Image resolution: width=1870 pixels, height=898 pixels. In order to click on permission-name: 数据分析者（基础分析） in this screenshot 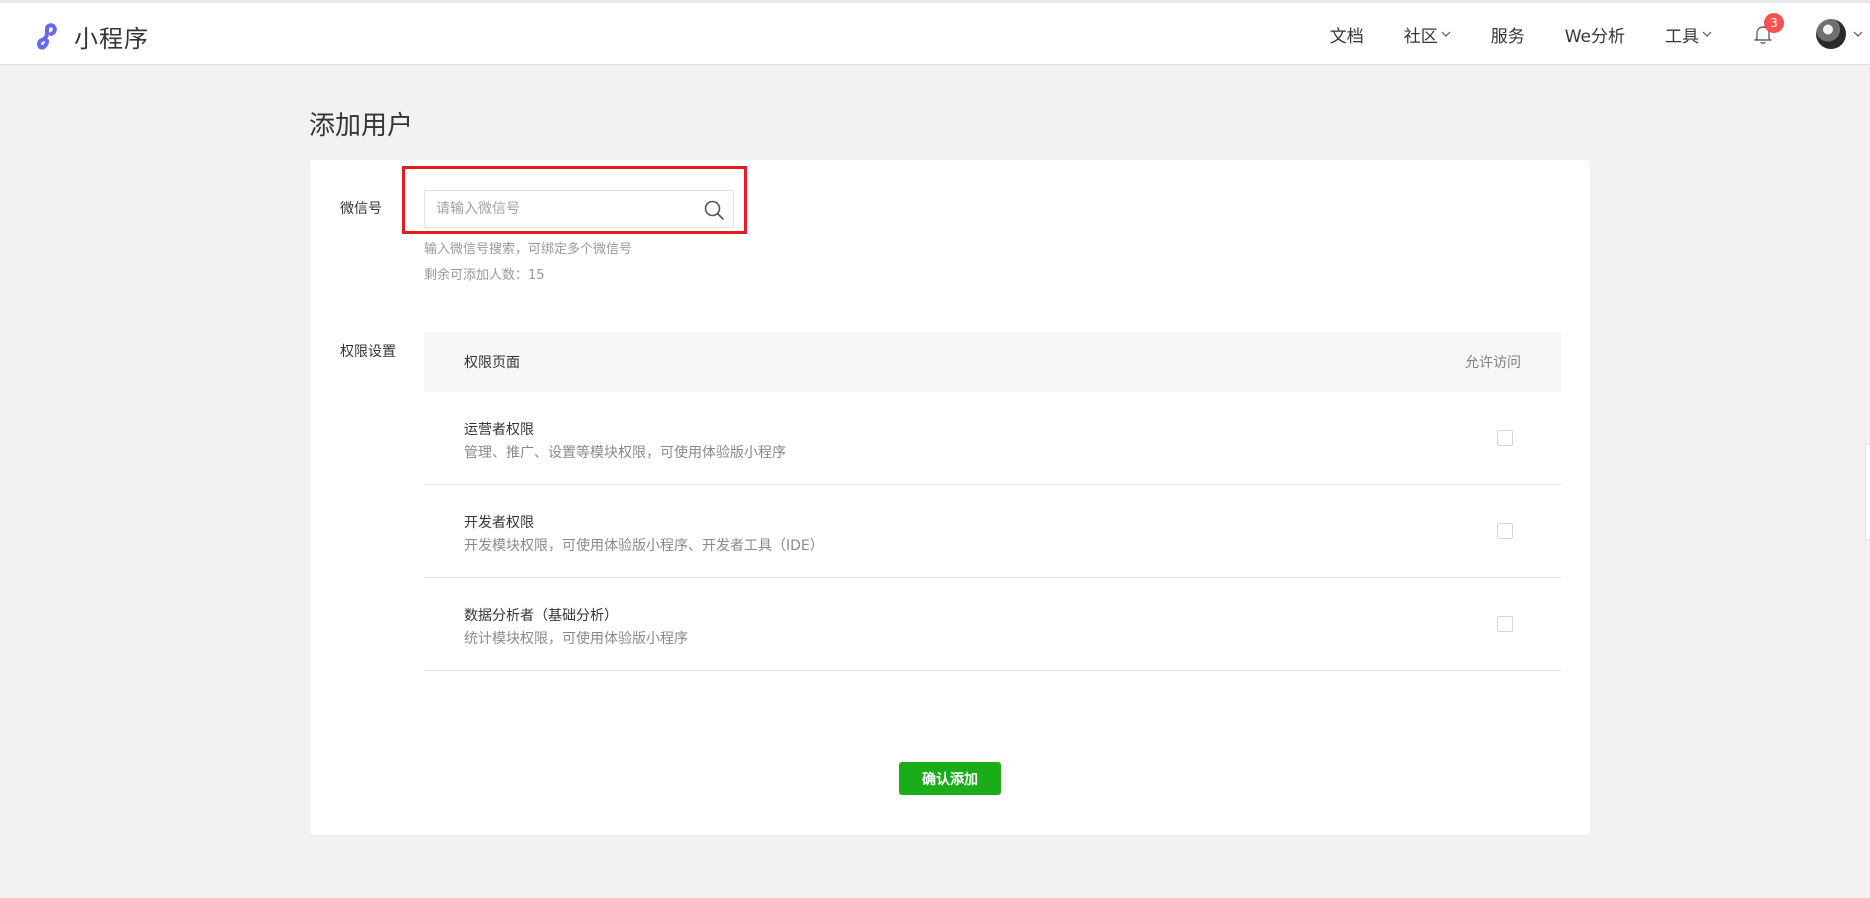, I will do `click(541, 616)`.